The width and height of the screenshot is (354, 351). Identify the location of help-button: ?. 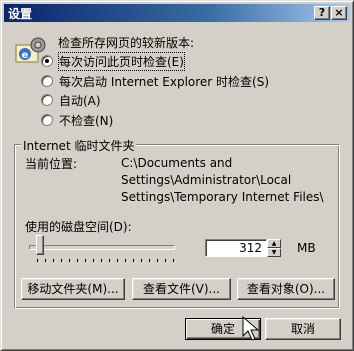
(322, 13).